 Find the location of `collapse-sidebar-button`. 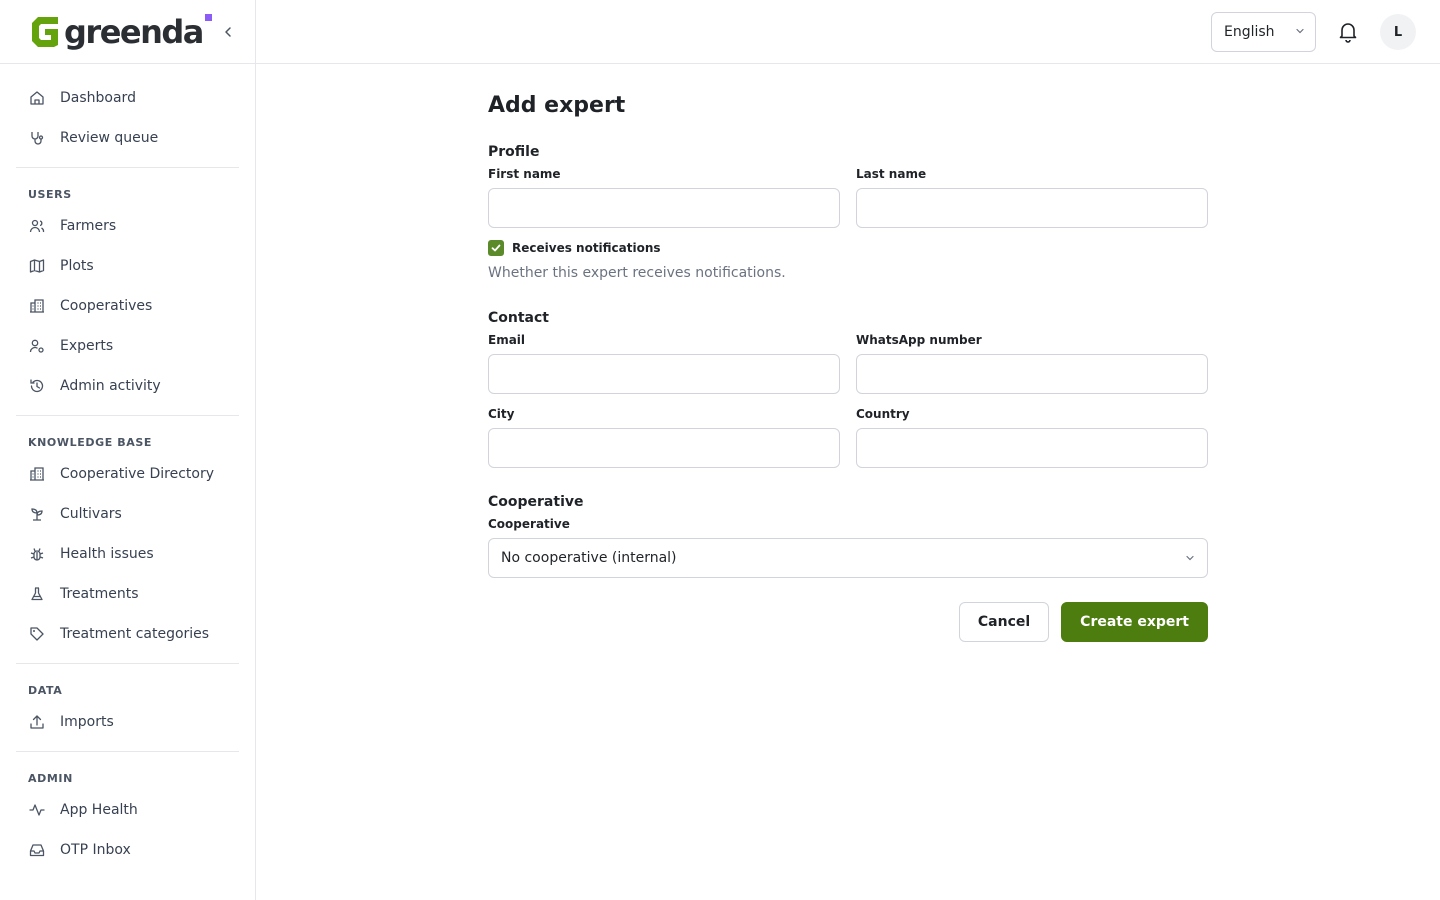

collapse-sidebar-button is located at coordinates (228, 32).